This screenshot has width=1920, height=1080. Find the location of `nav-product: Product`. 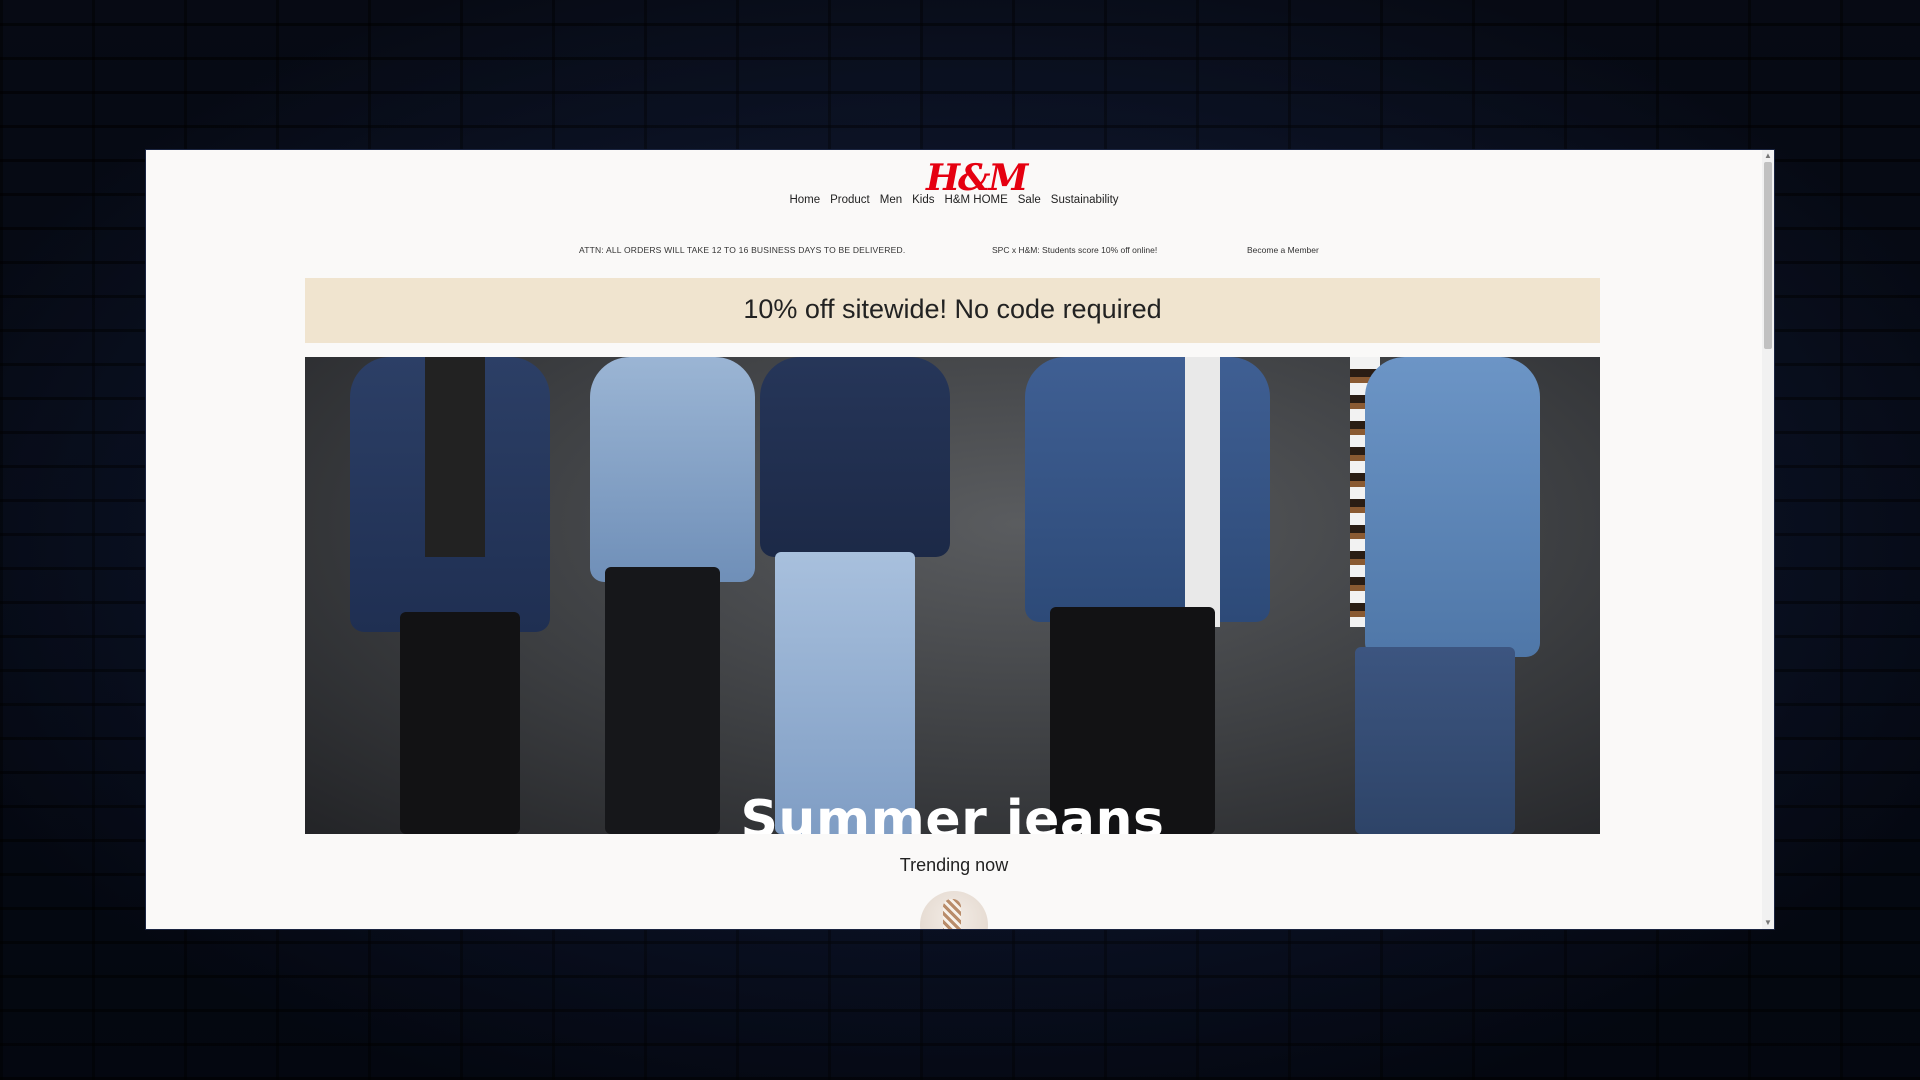

nav-product: Product is located at coordinates (850, 200).